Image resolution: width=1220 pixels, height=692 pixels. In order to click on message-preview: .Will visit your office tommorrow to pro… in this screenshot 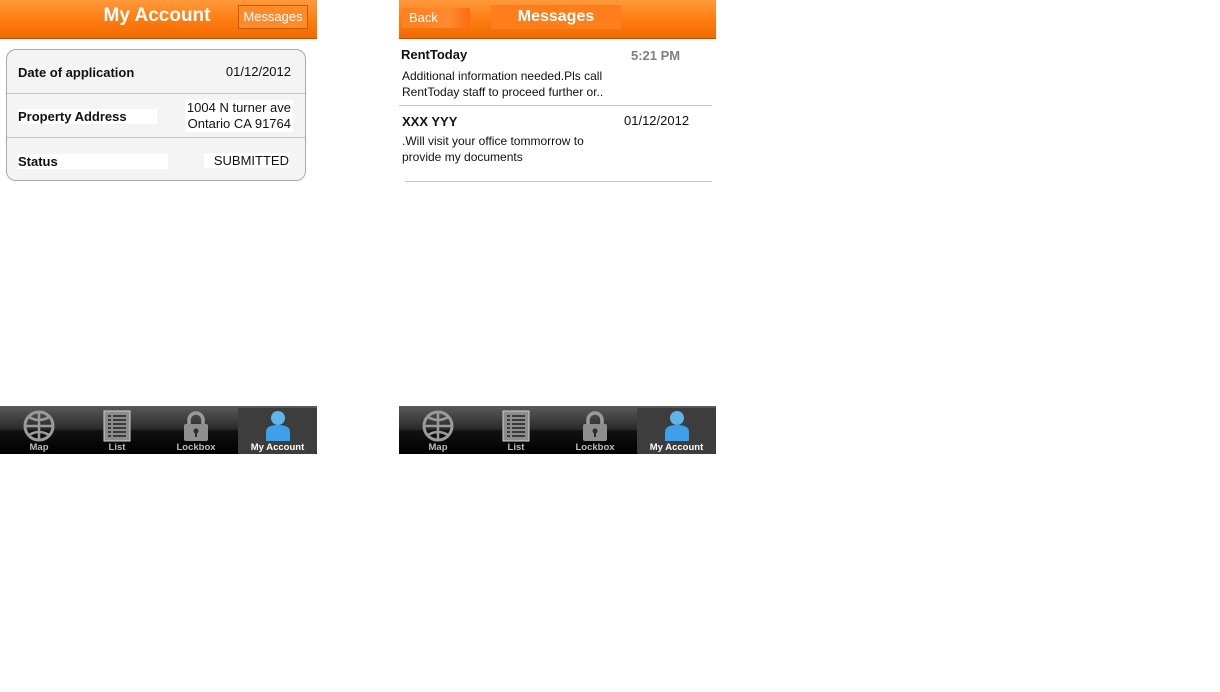, I will do `click(509, 149)`.